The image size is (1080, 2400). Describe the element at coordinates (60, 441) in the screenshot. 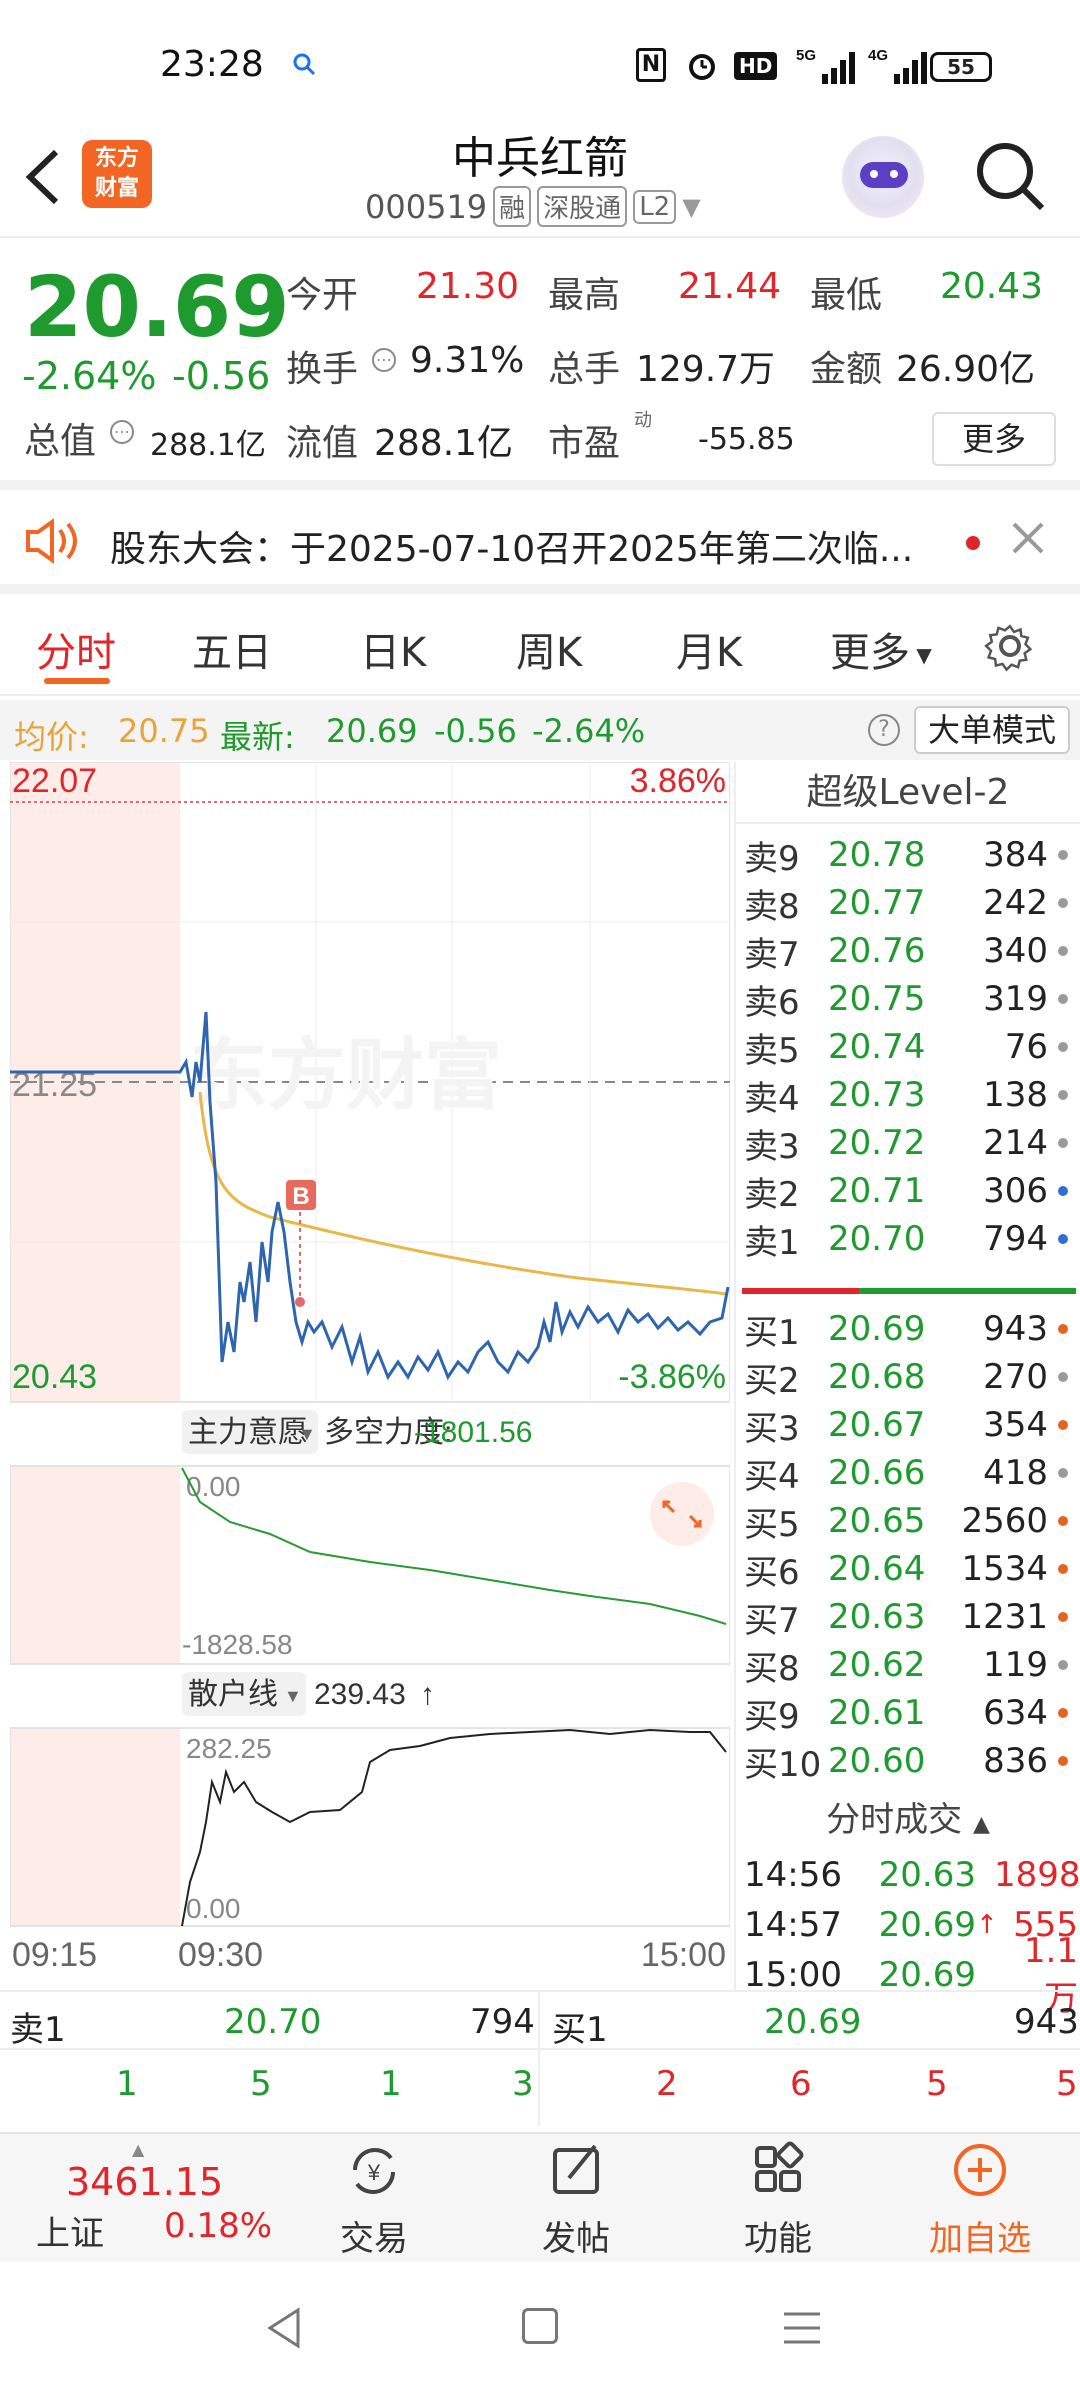

I see `market-cap-label: 总值` at that location.